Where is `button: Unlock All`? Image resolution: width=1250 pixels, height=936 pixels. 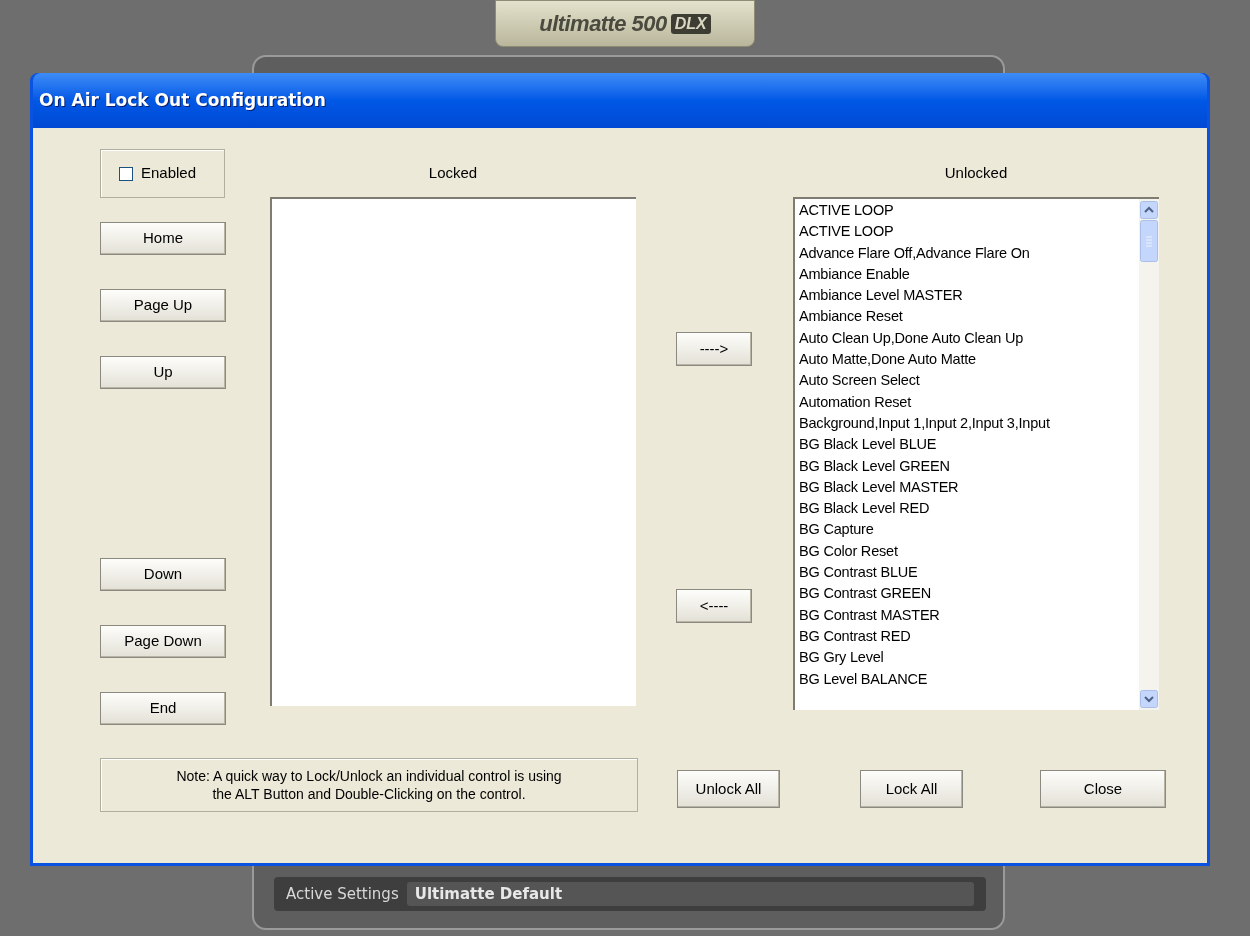 button: Unlock All is located at coordinates (728, 789).